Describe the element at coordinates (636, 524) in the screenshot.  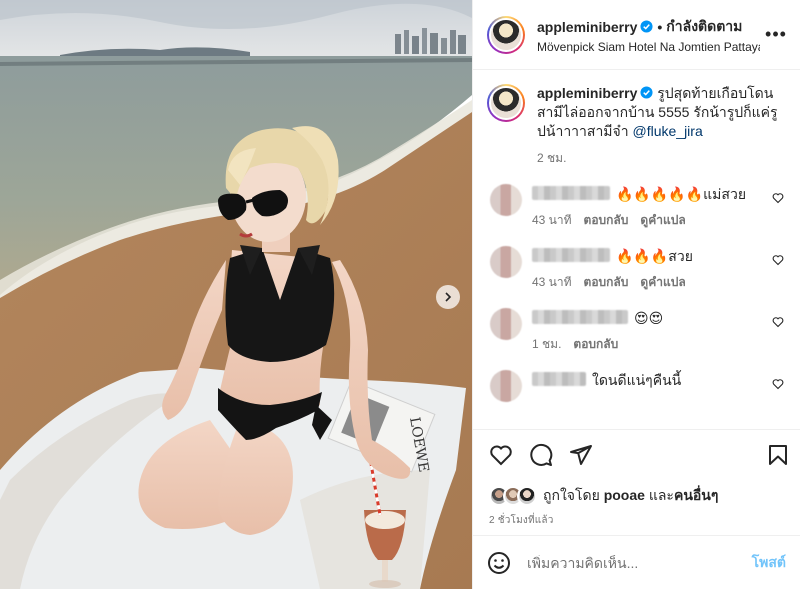
I see `post-timestamp: 2 ชั่วโมงที่แล้ว` at that location.